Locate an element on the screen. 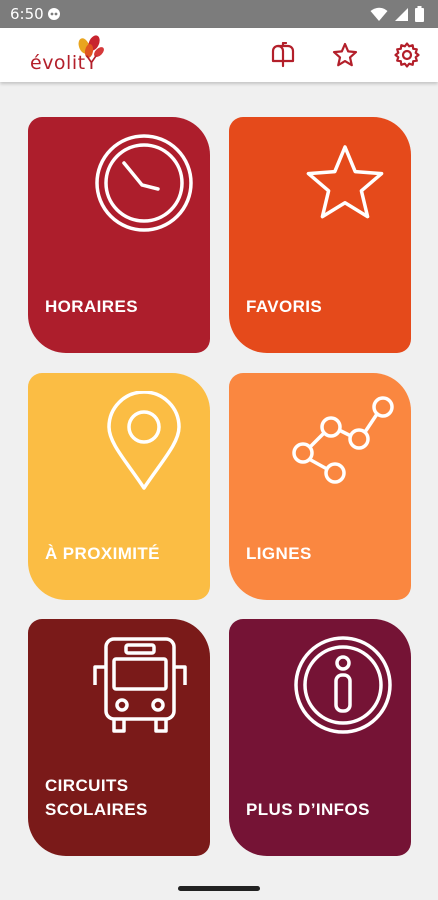 Image resolution: width=438 pixels, height=900 pixels. system-nav-bar is located at coordinates (219, 888).